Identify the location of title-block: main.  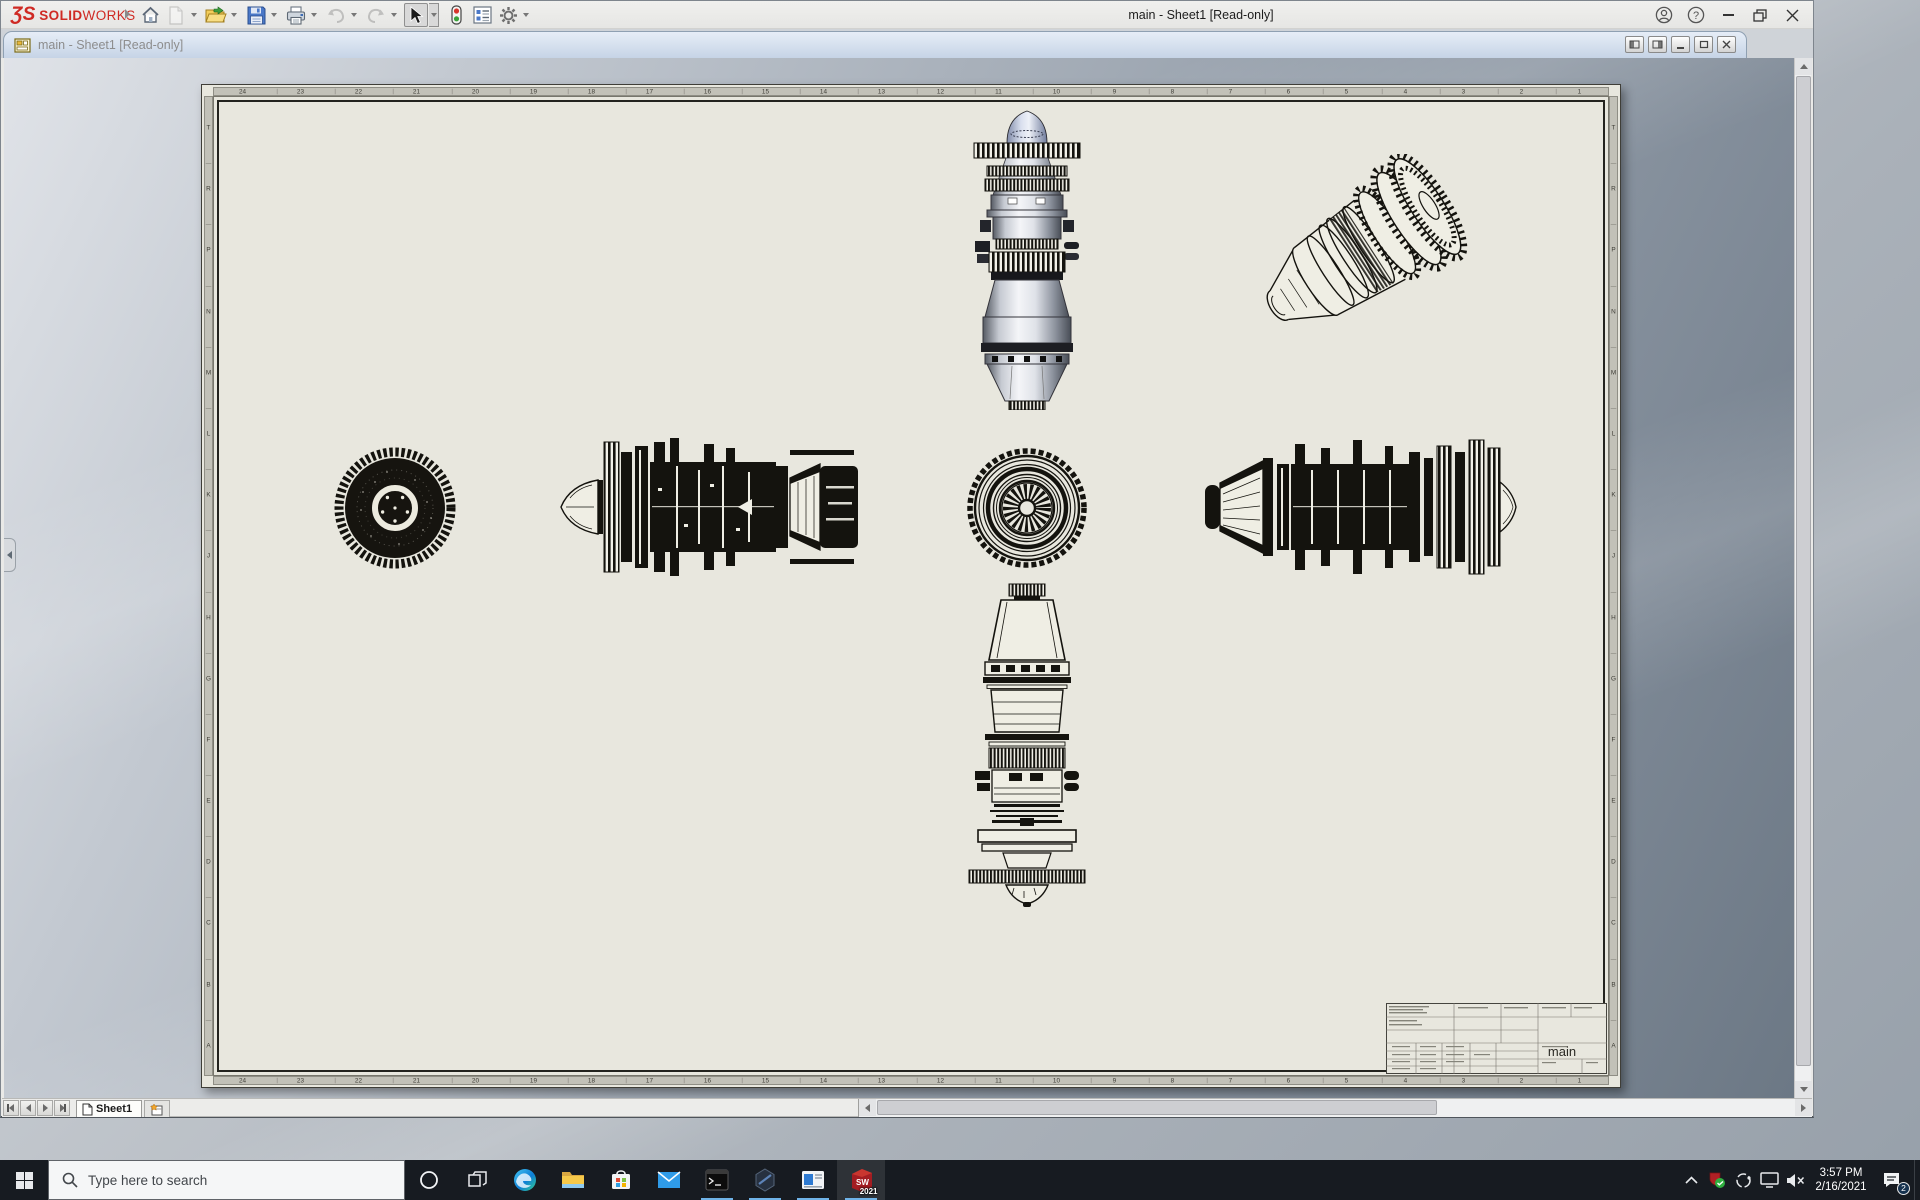
(1496, 1038).